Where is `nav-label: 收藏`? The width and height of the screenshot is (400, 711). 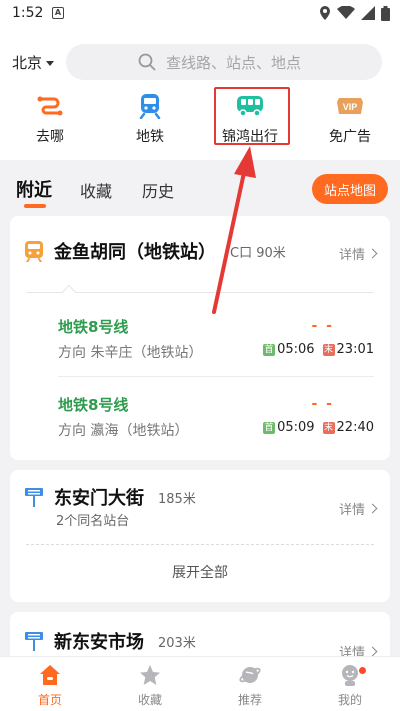
nav-label: 收藏 is located at coordinates (149, 700).